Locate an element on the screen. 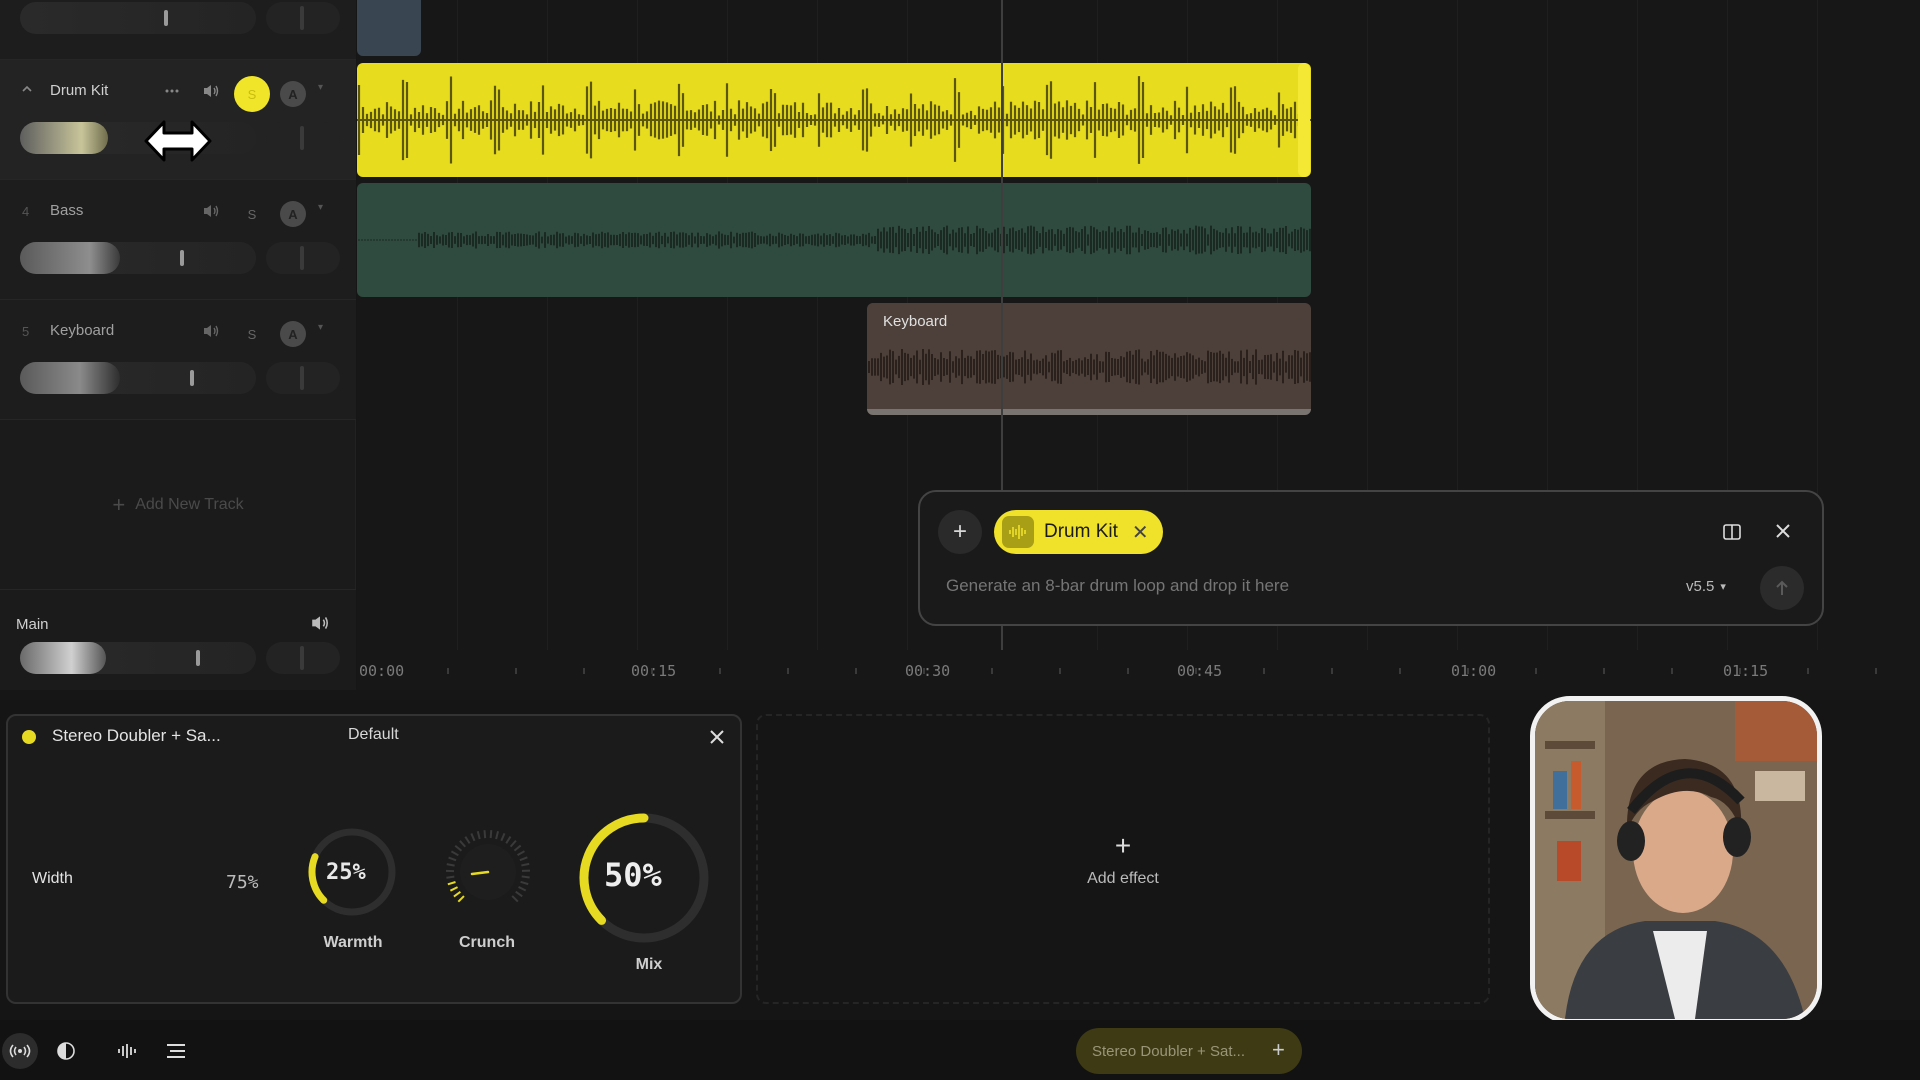  time-ruler: 00:00 00:15 00:30 00:45 01:00 01:15 is located at coordinates (1138, 670).